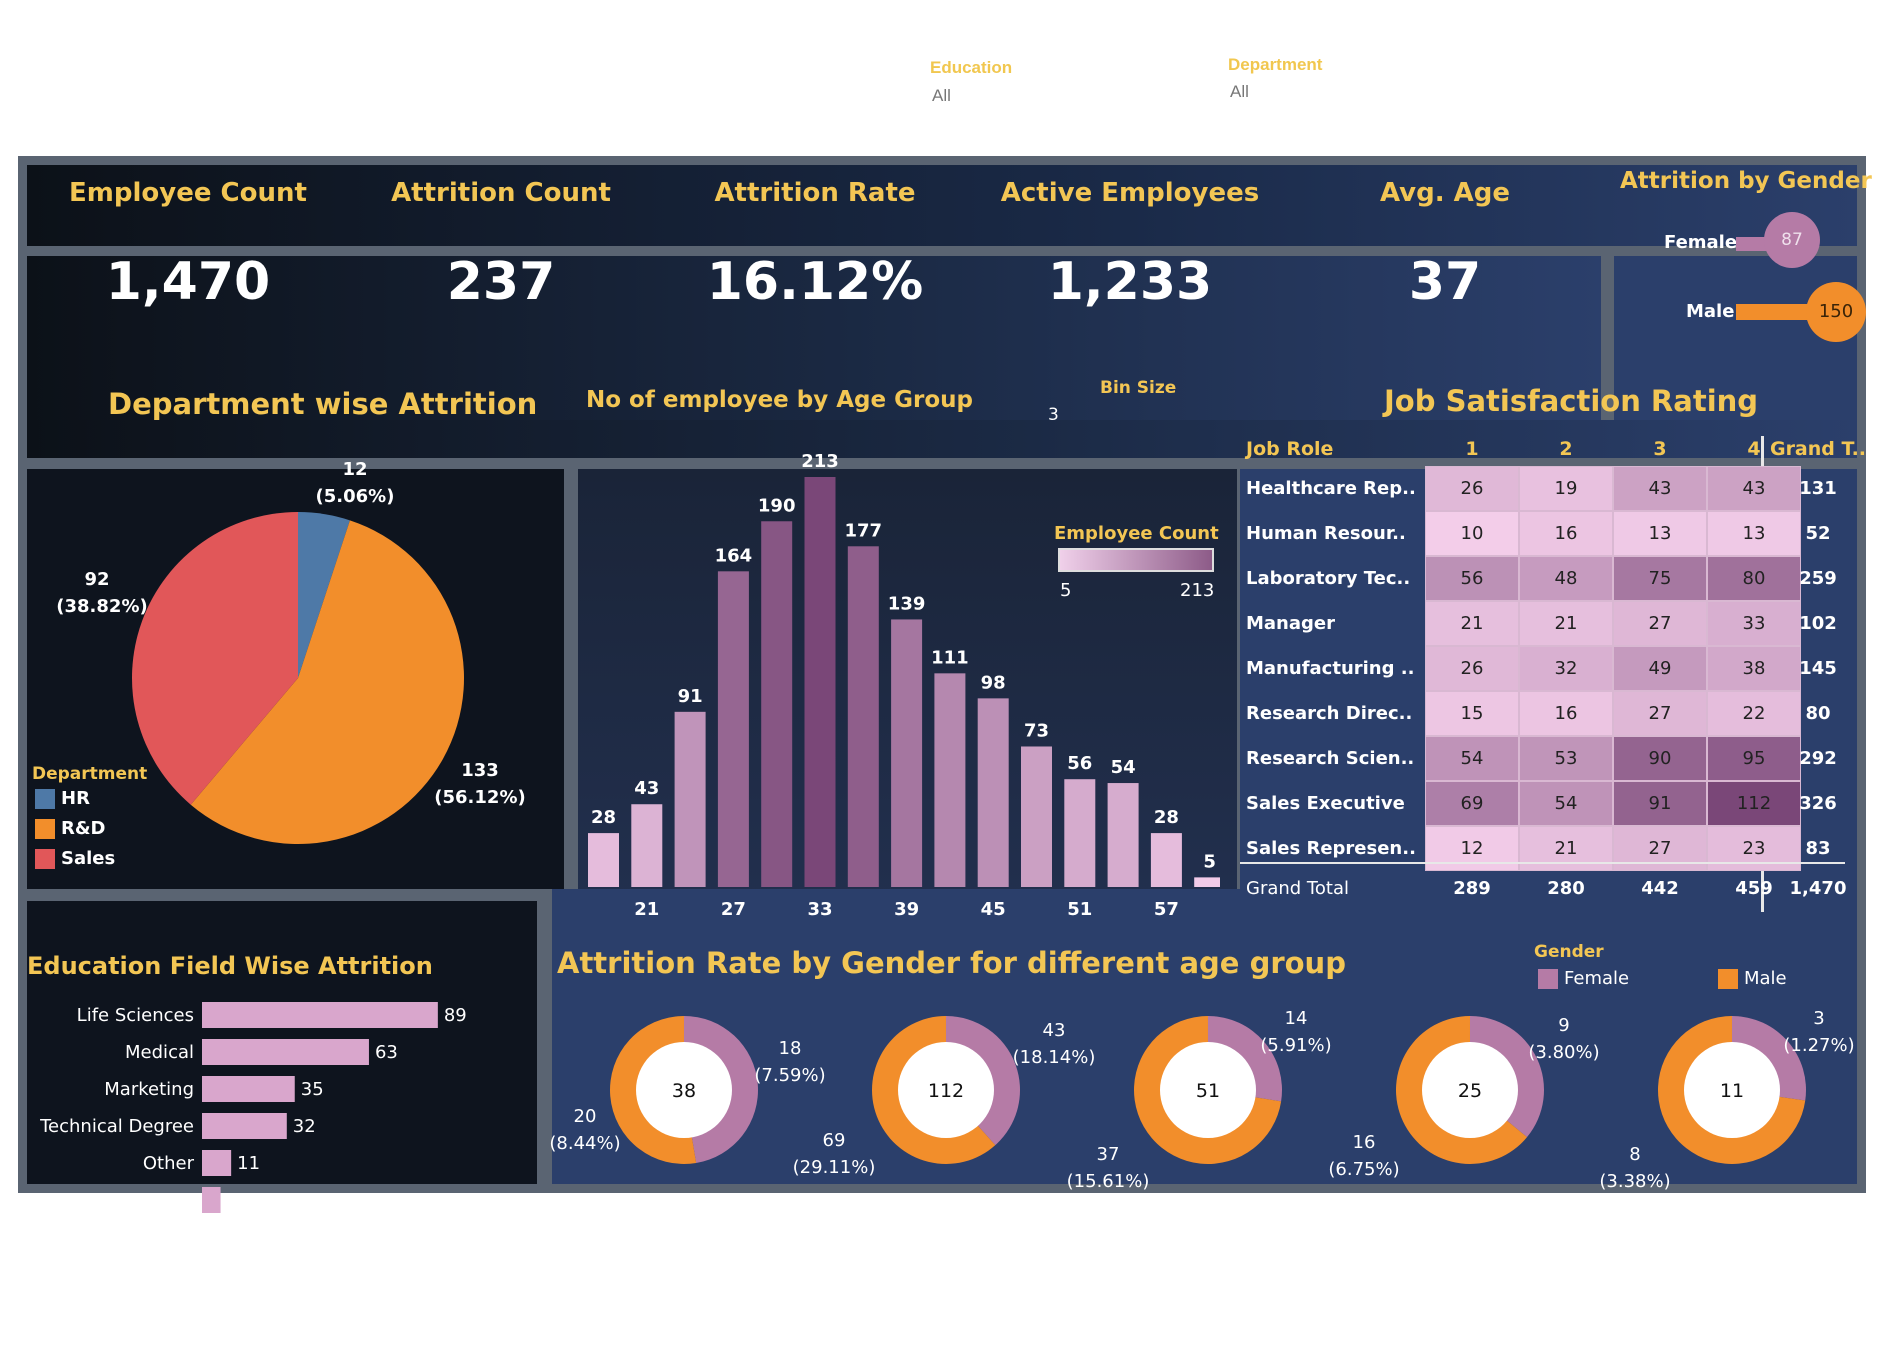 This screenshot has height=1349, width=1880. Describe the element at coordinates (1296, 1018) in the screenshot. I see `donut3-female-value: 14` at that location.